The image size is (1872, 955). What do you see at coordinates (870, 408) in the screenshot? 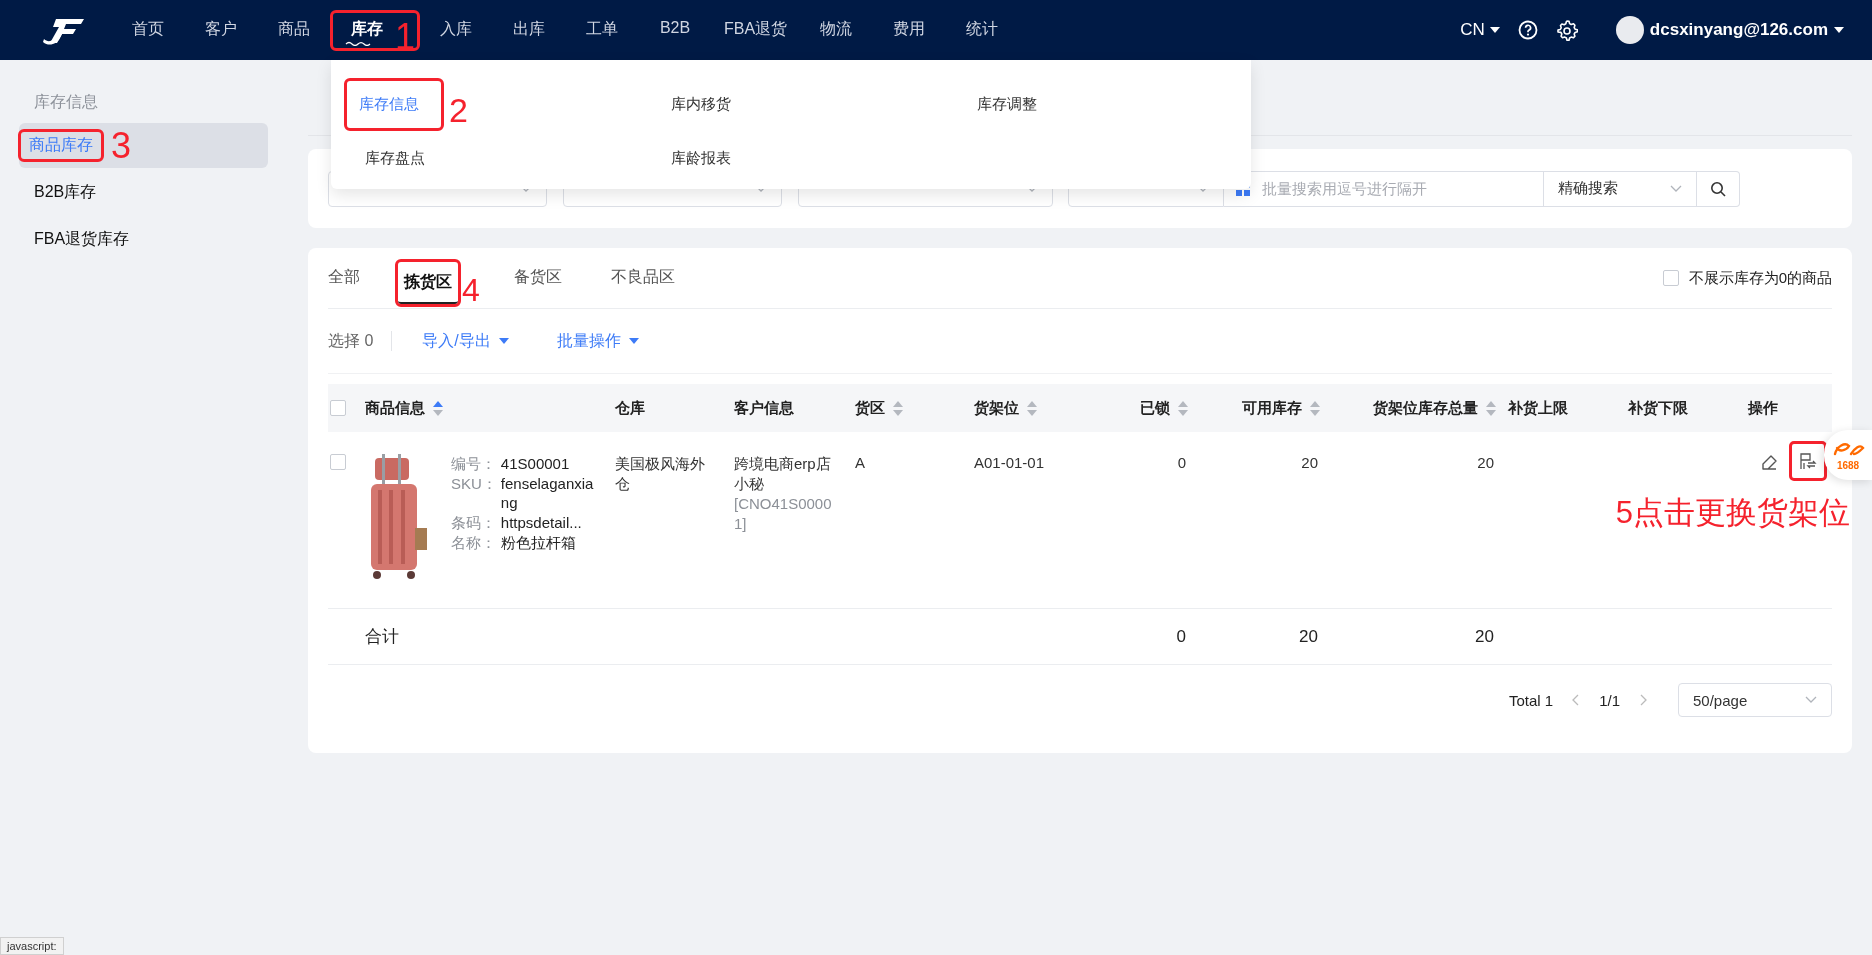
I see `column-header: 货区` at bounding box center [870, 408].